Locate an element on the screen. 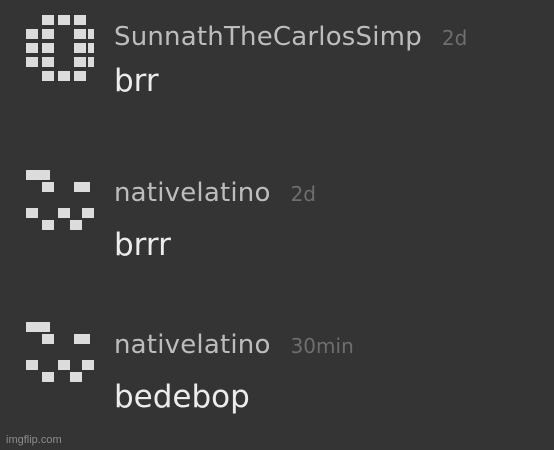 The height and width of the screenshot is (450, 554). comment-text: bedebop is located at coordinates (182, 397).